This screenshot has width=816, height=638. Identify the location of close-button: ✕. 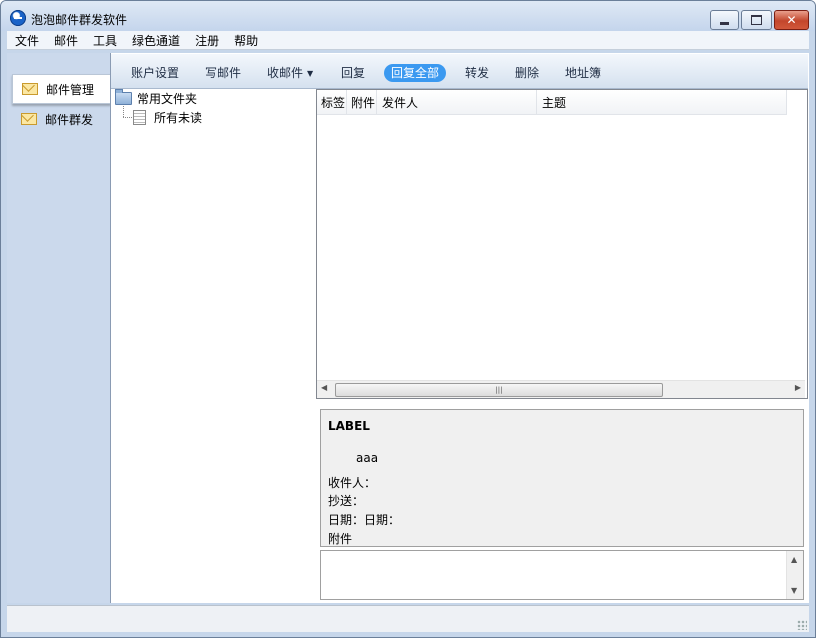
(791, 20).